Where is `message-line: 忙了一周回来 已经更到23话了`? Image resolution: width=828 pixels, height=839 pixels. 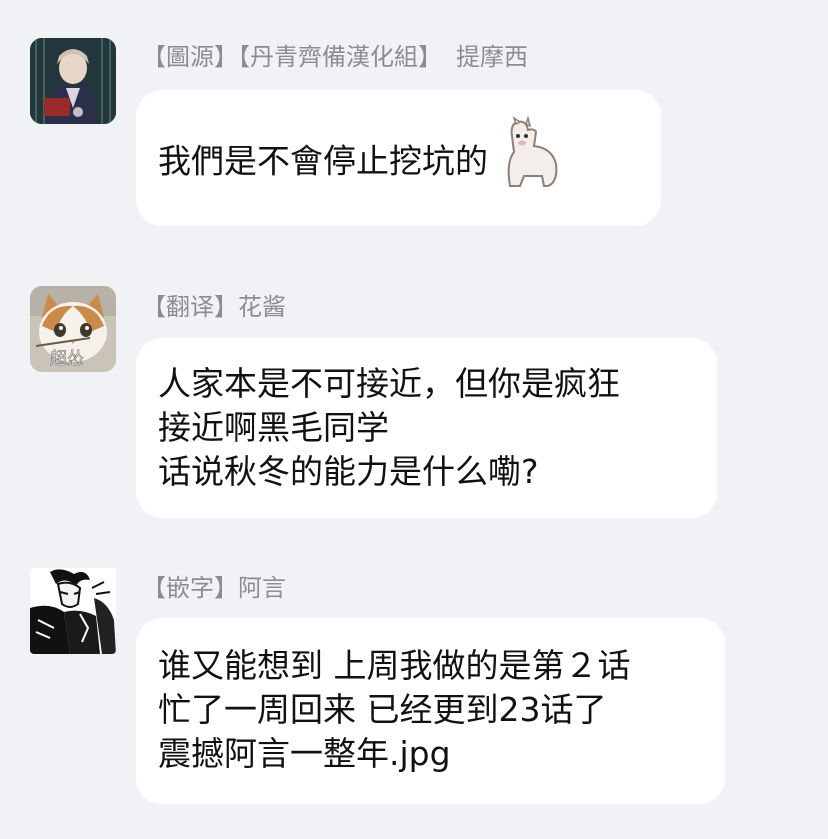
message-line: 忙了一周回来 已经更到23话了 is located at coordinates (382, 709).